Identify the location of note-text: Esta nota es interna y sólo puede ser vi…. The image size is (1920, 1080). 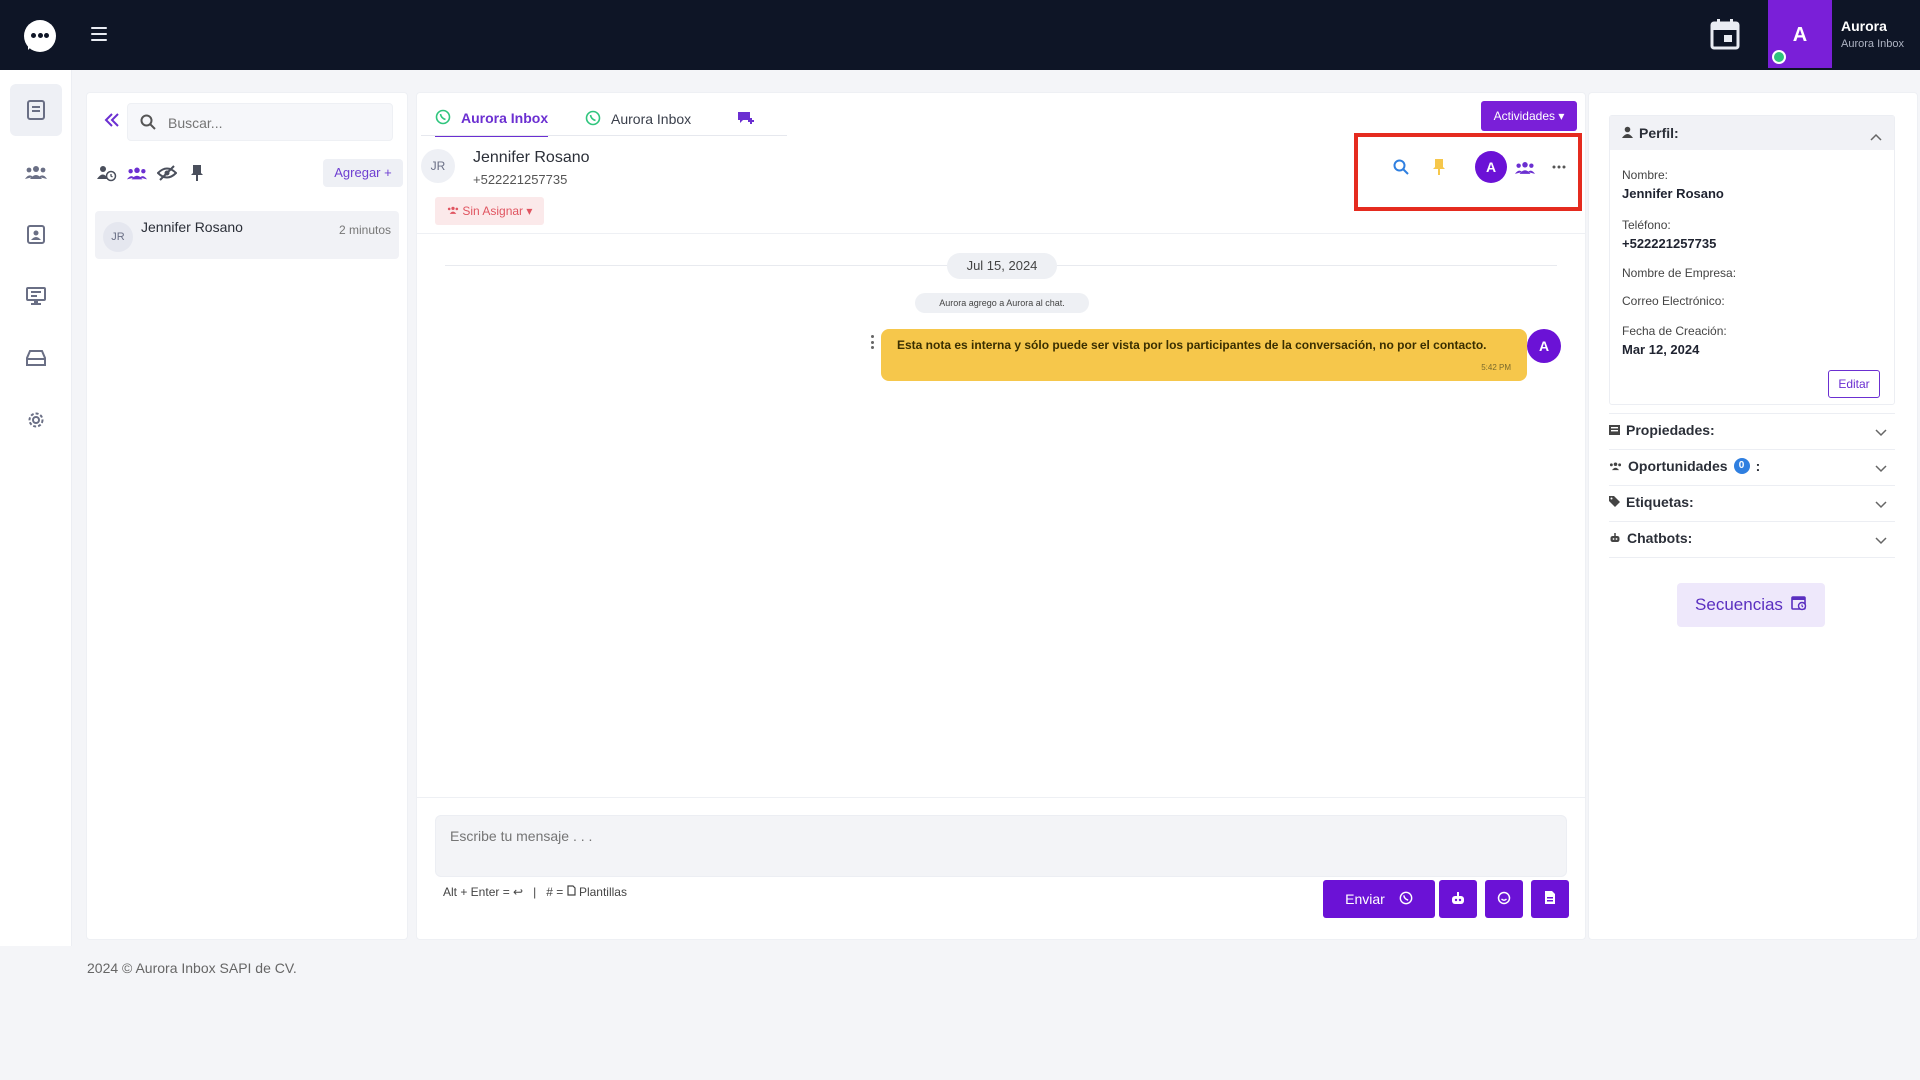
(1192, 345).